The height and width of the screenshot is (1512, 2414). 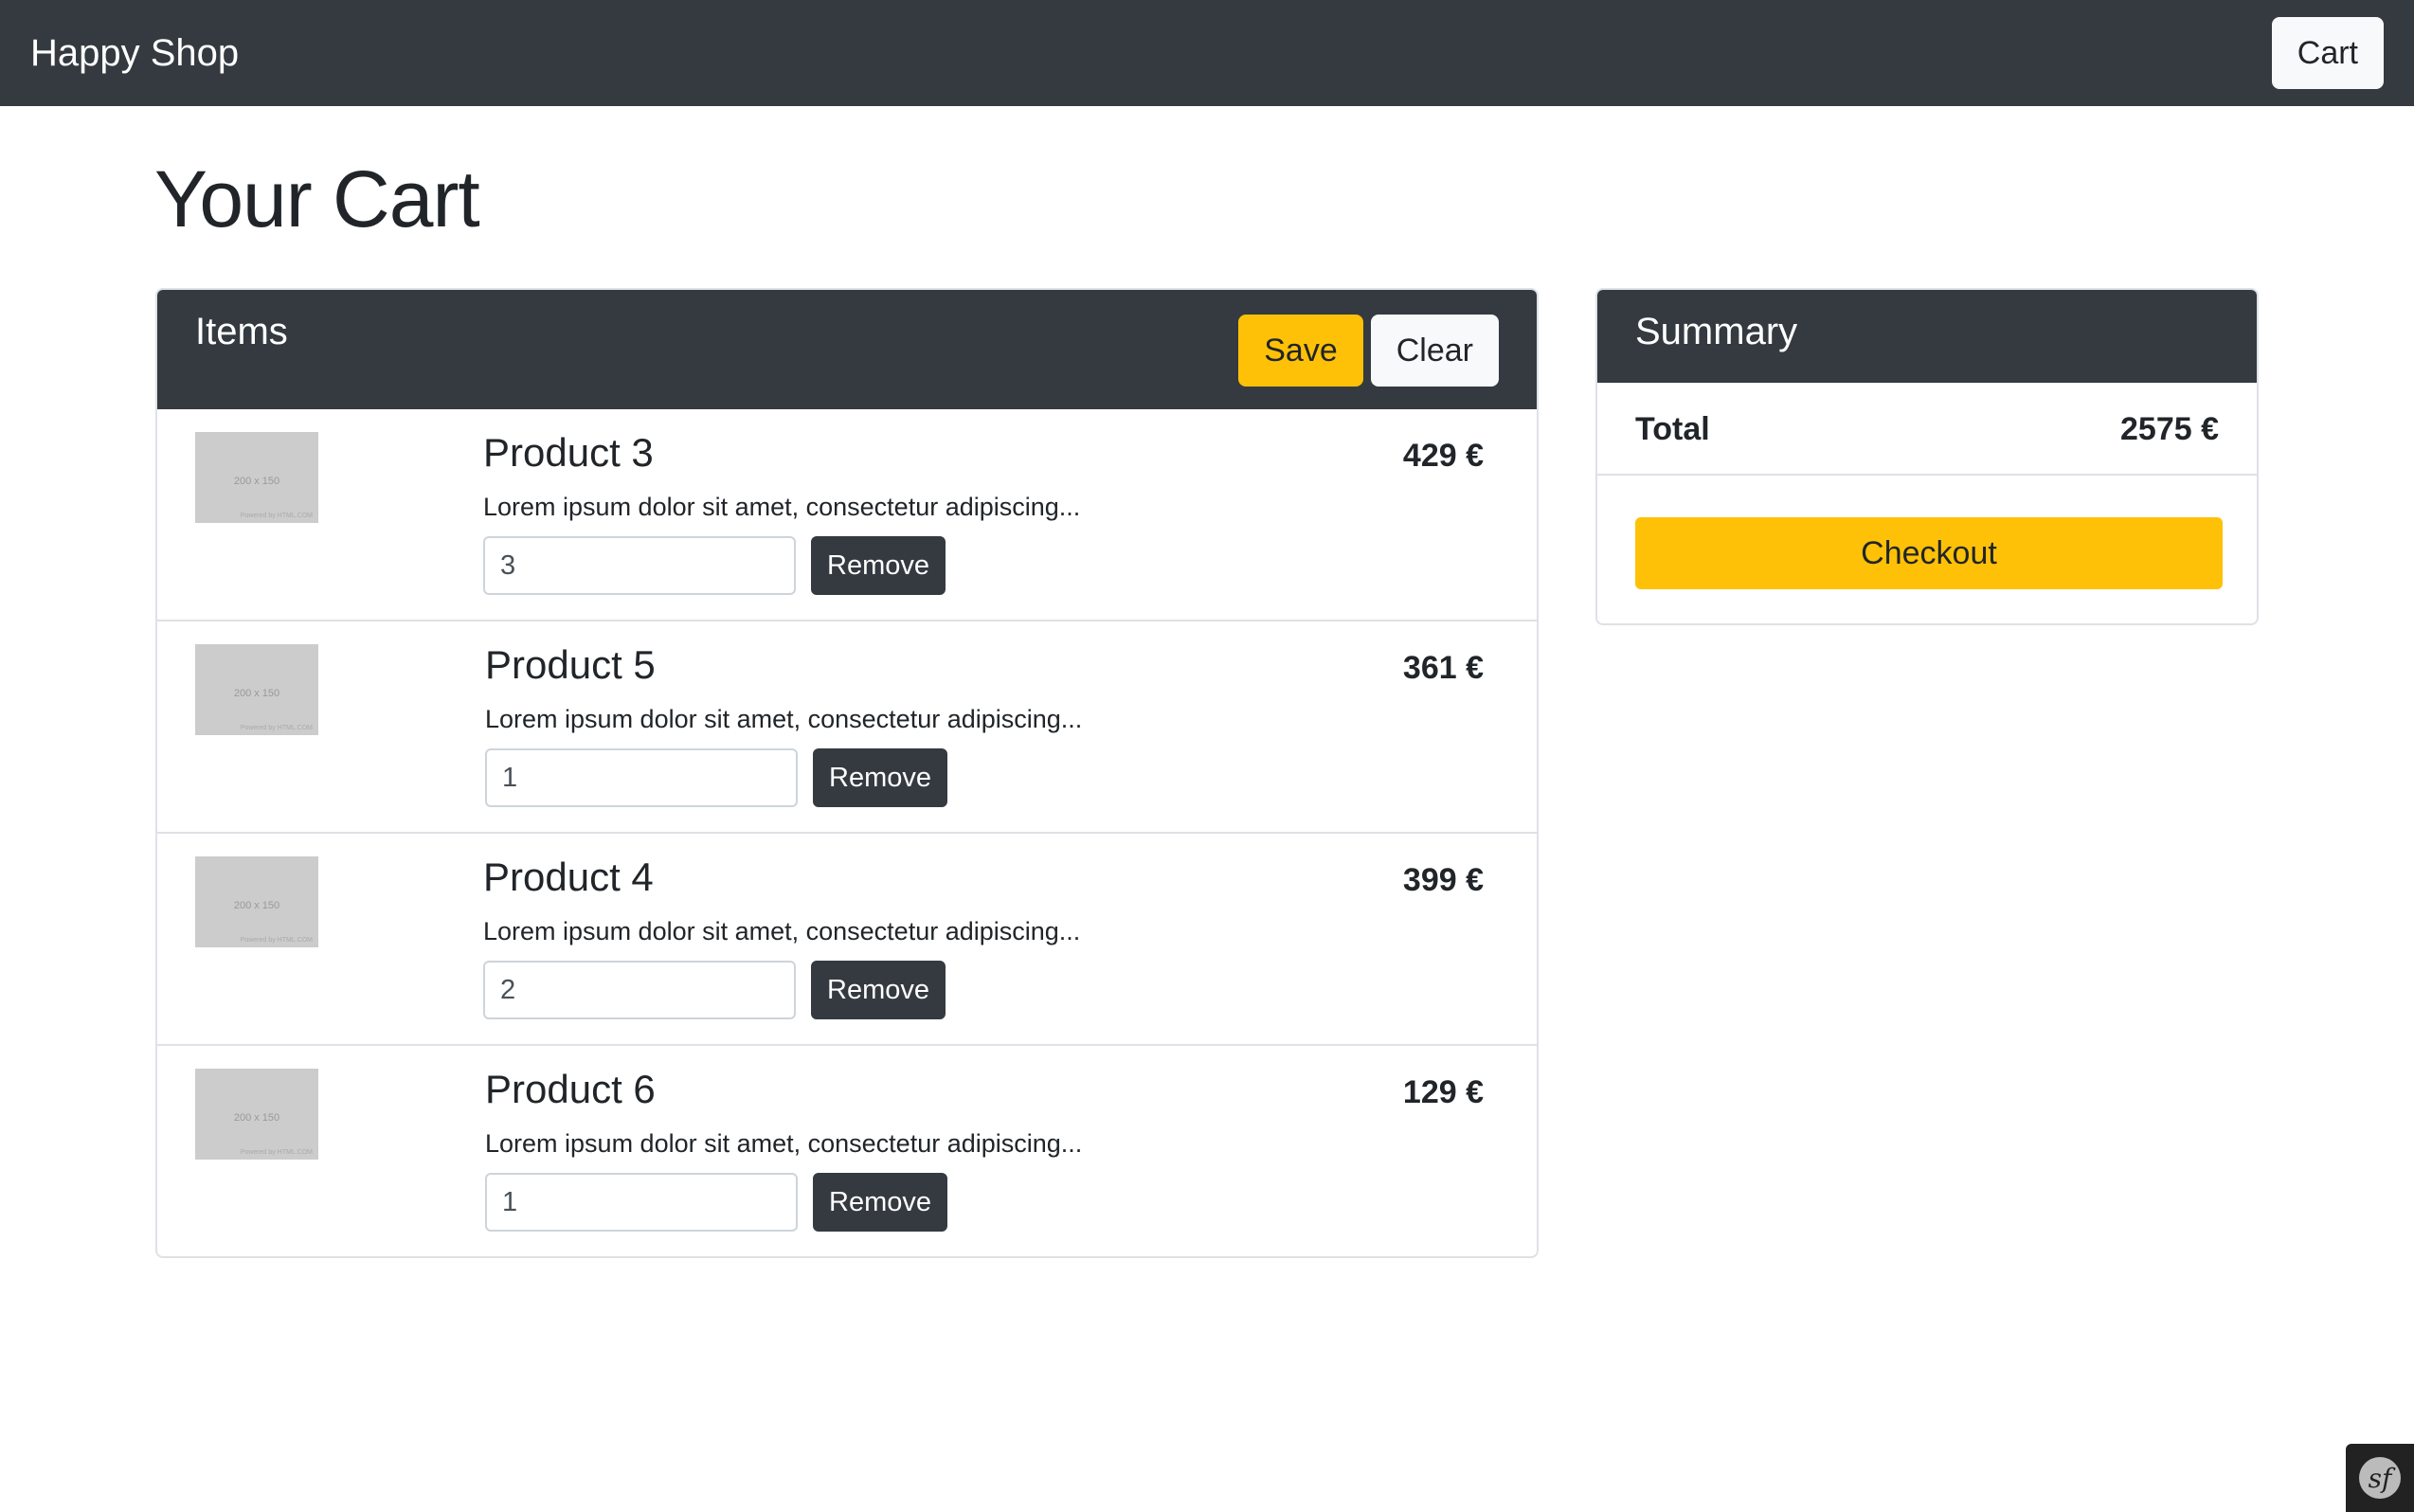 What do you see at coordinates (1927, 336) in the screenshot?
I see `summary-card-header: Summary` at bounding box center [1927, 336].